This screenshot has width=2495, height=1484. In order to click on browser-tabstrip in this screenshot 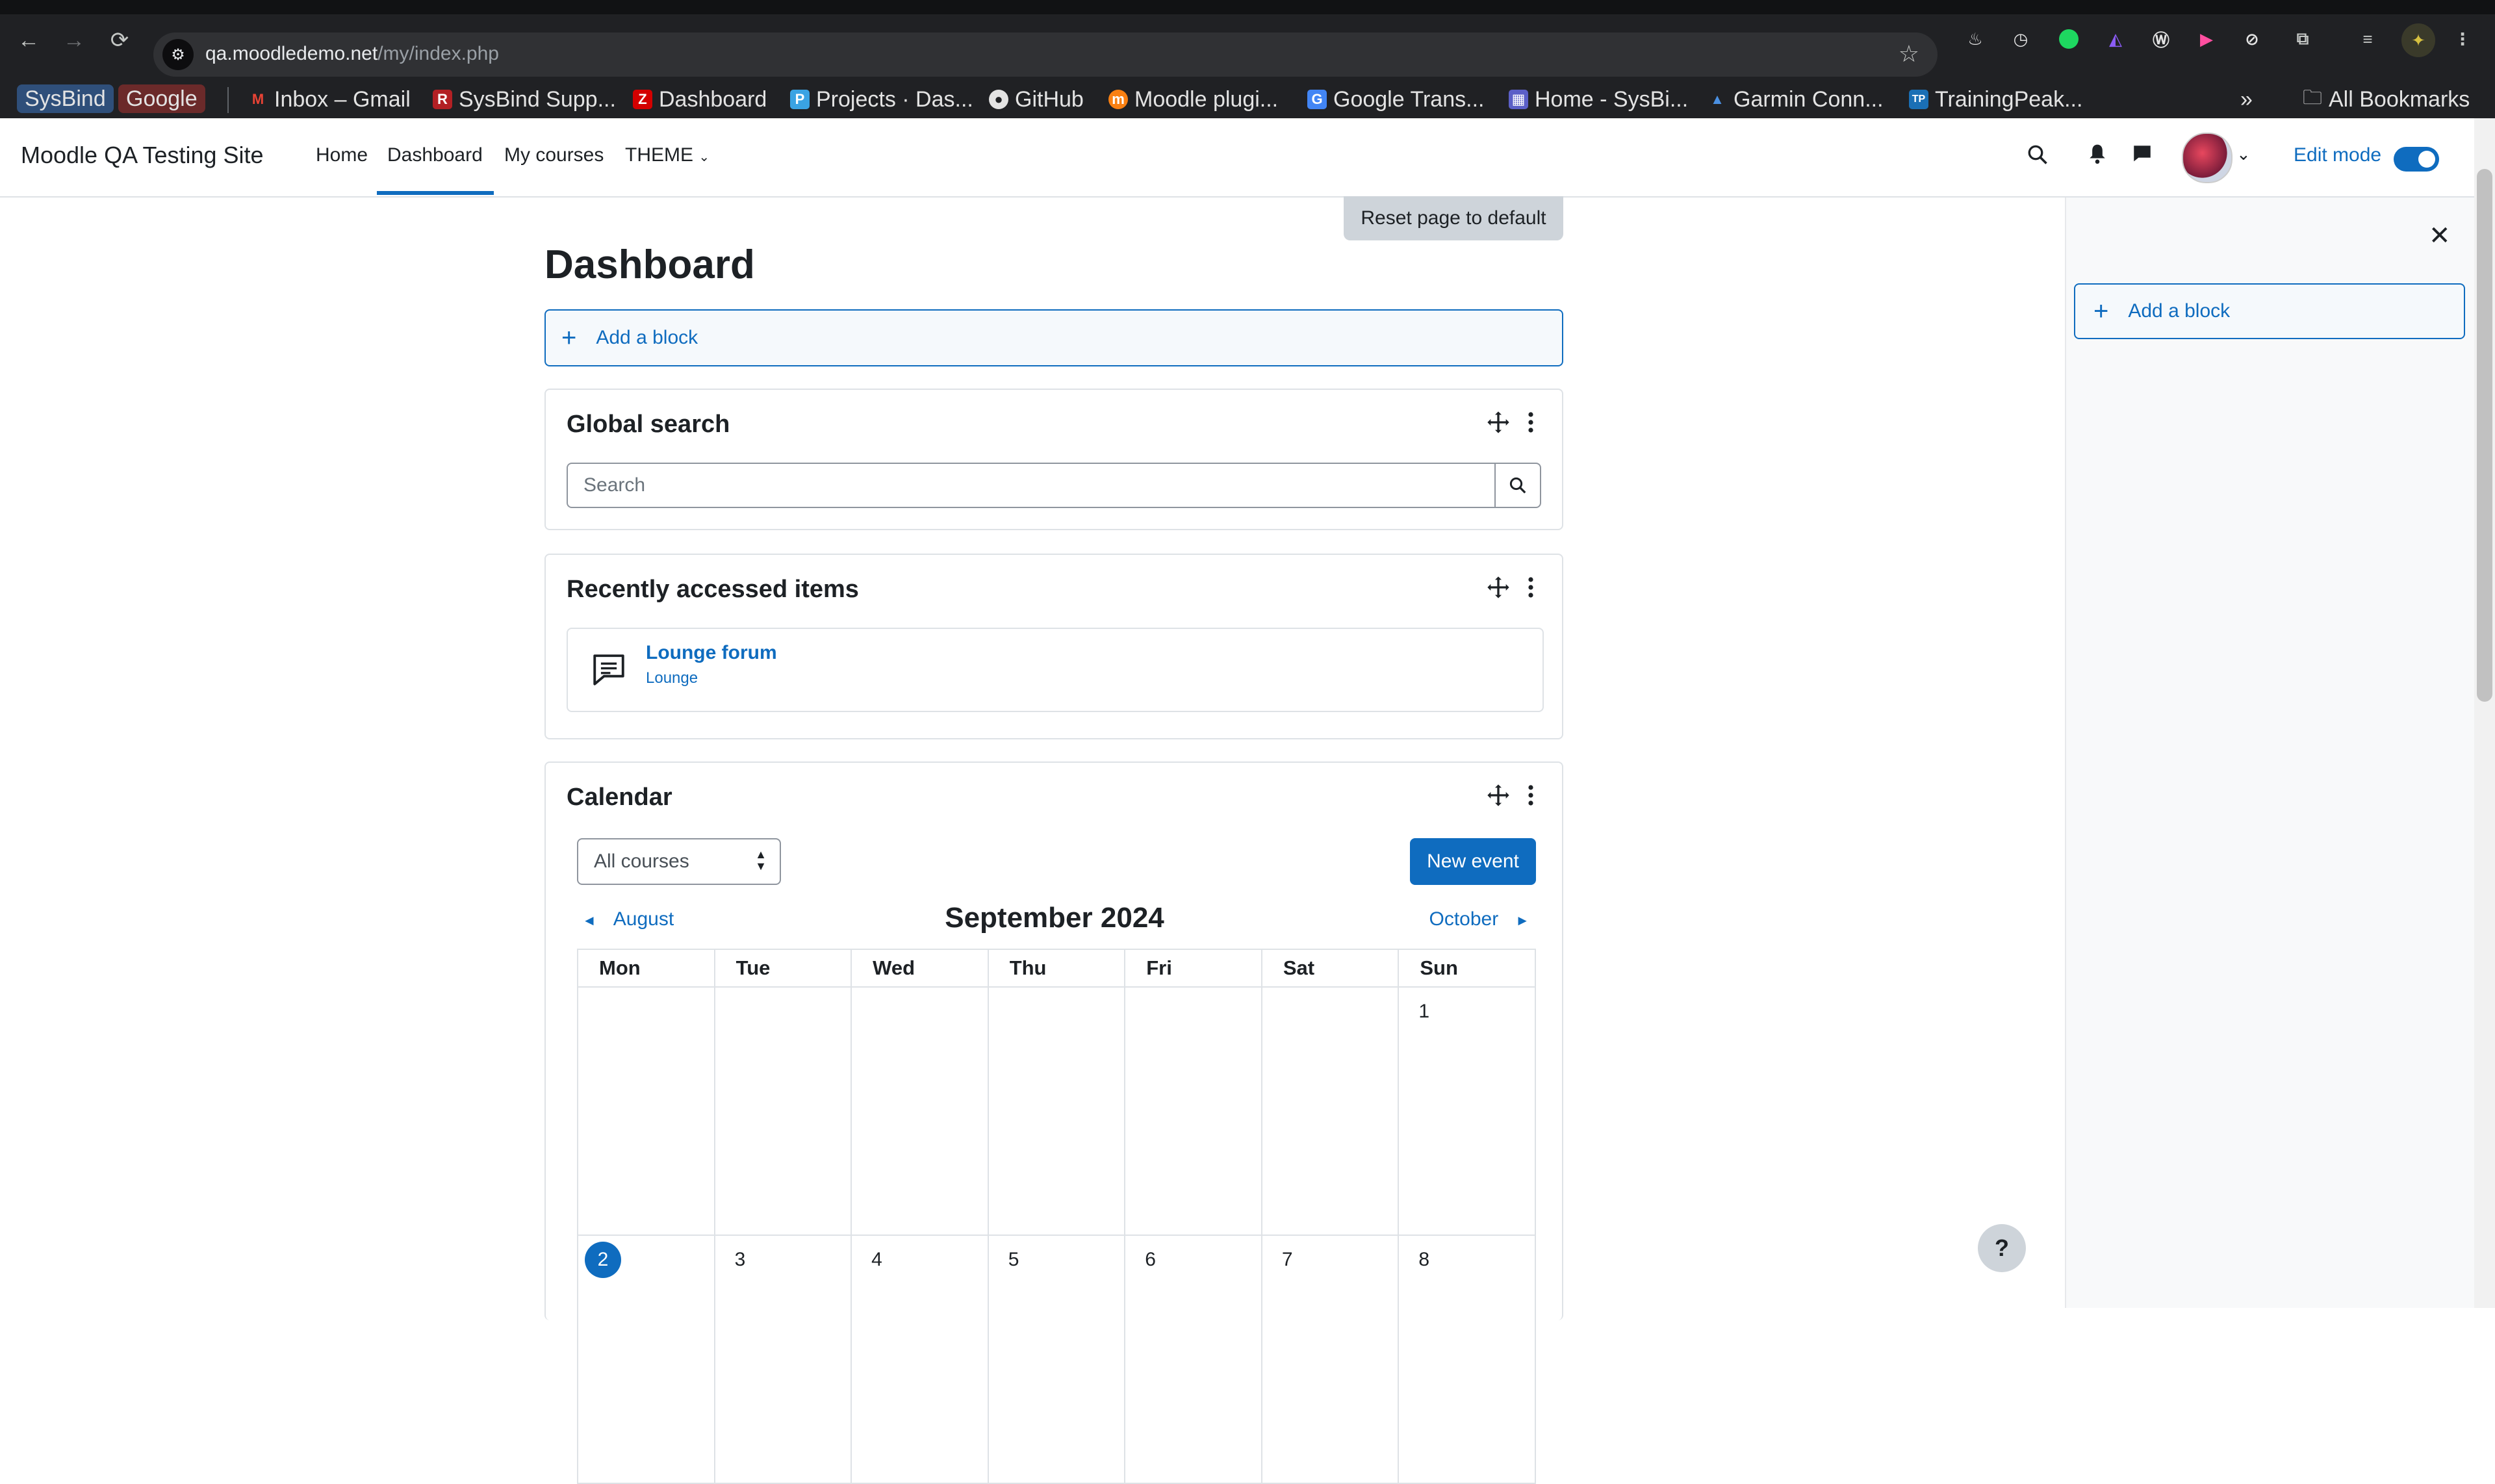, I will do `click(1247, 7)`.